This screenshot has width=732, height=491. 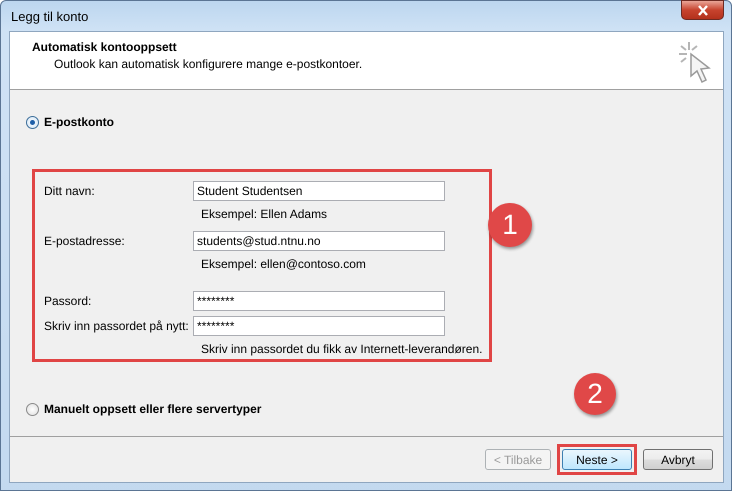 What do you see at coordinates (70, 191) in the screenshot?
I see `field-label: Ditt navn:` at bounding box center [70, 191].